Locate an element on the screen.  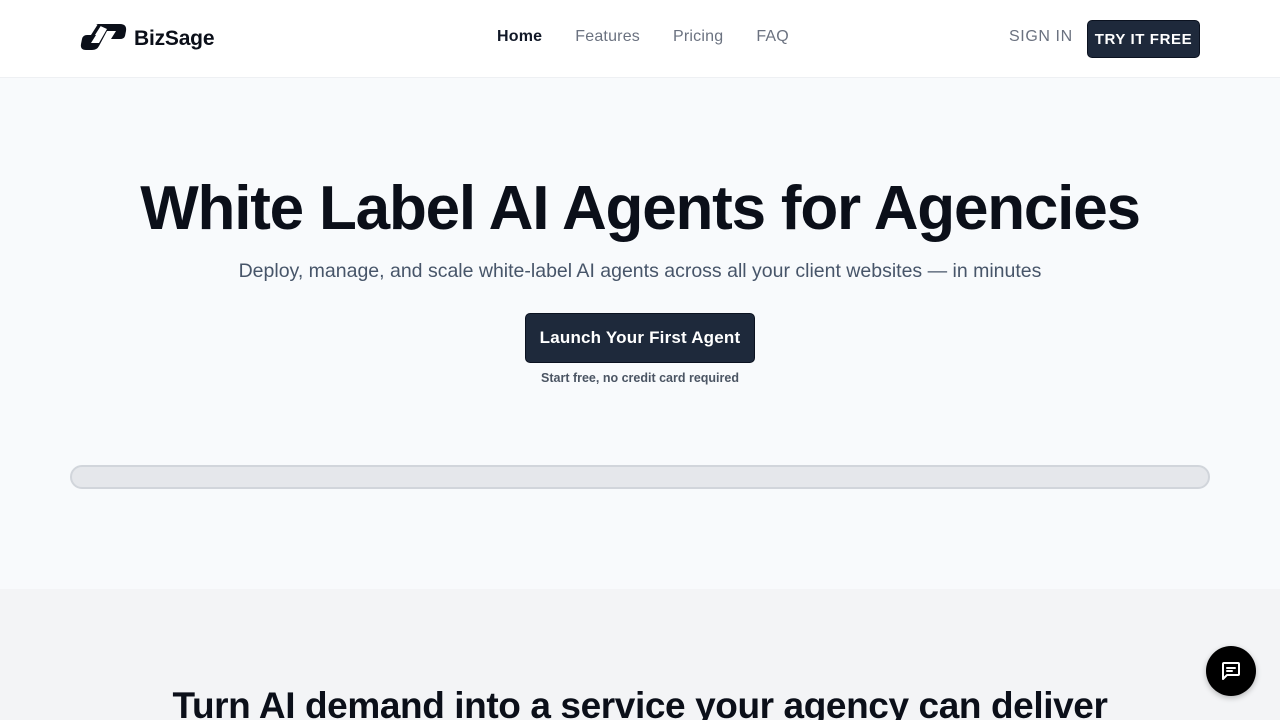
cta-note: Start free, no credit card required is located at coordinates (640, 378).